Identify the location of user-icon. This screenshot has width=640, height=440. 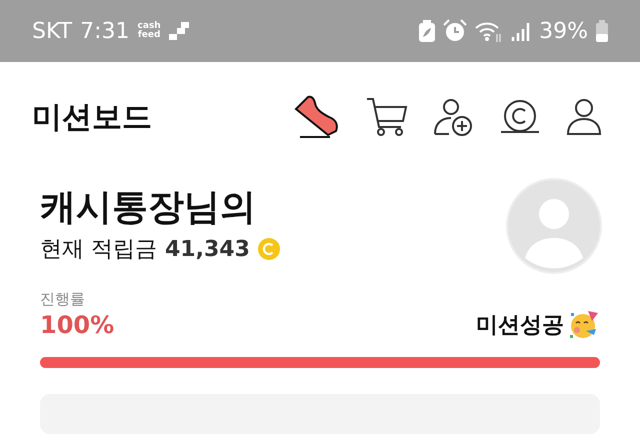
(584, 117).